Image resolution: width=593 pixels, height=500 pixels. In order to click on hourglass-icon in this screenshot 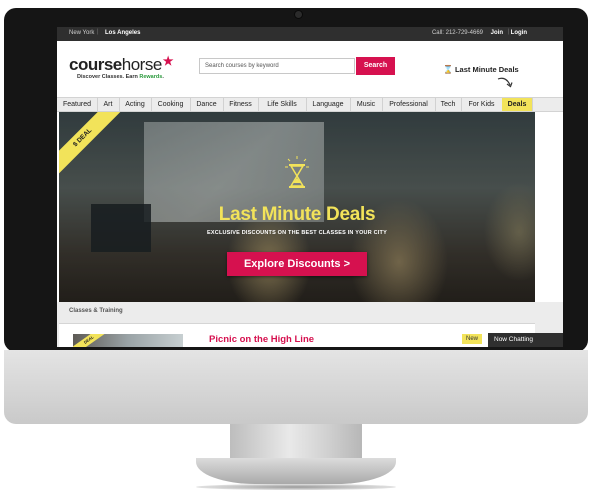, I will do `click(297, 172)`.